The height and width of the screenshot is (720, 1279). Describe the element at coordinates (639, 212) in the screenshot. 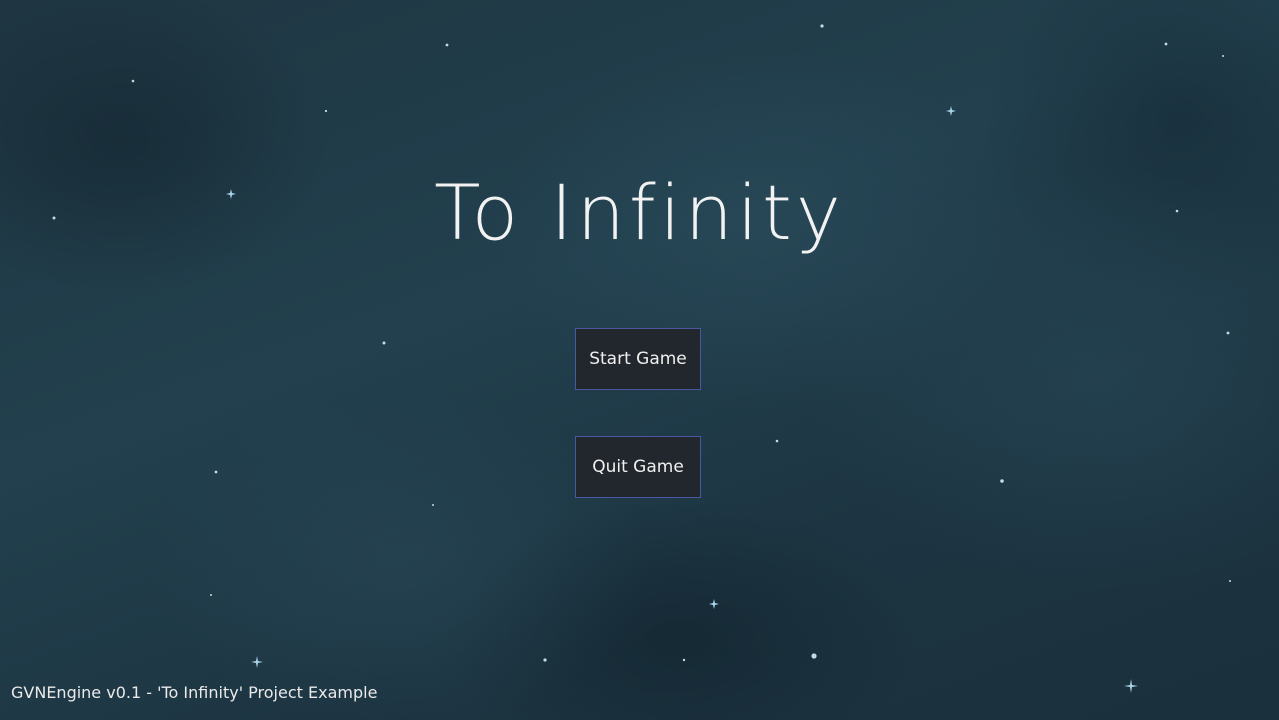

I see `game-title: To Infinity` at that location.